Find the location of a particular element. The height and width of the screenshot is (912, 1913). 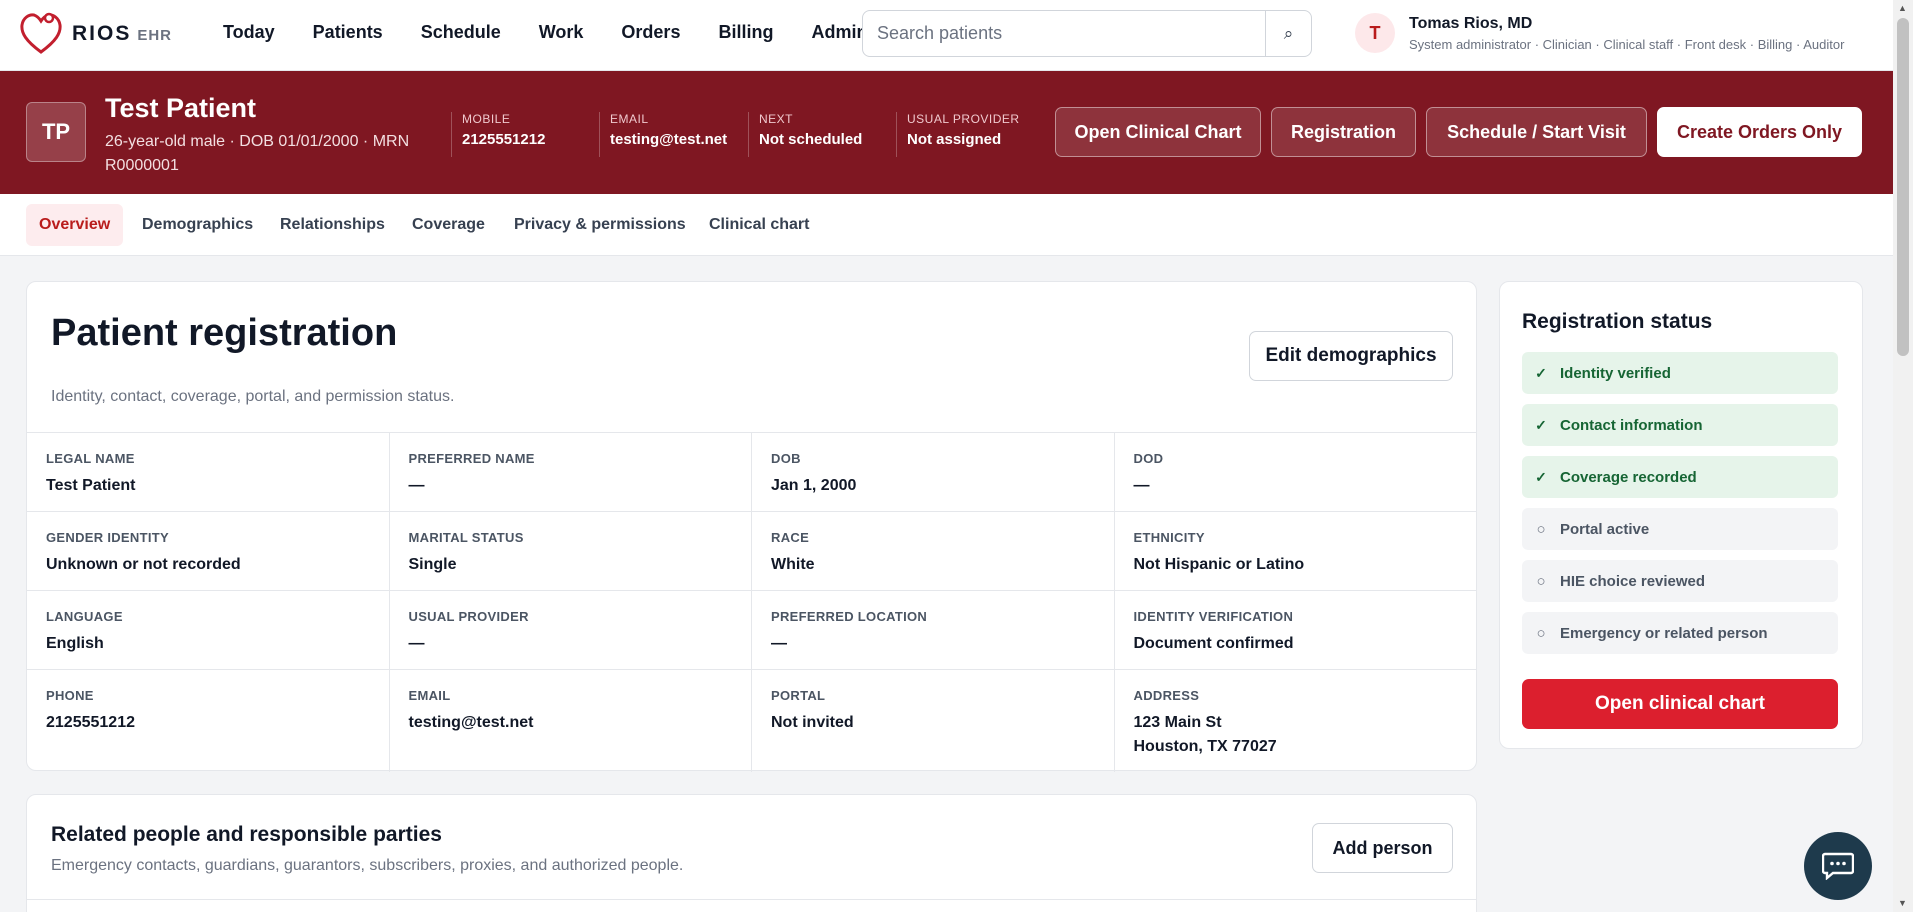

field-label: RACE is located at coordinates (790, 537).